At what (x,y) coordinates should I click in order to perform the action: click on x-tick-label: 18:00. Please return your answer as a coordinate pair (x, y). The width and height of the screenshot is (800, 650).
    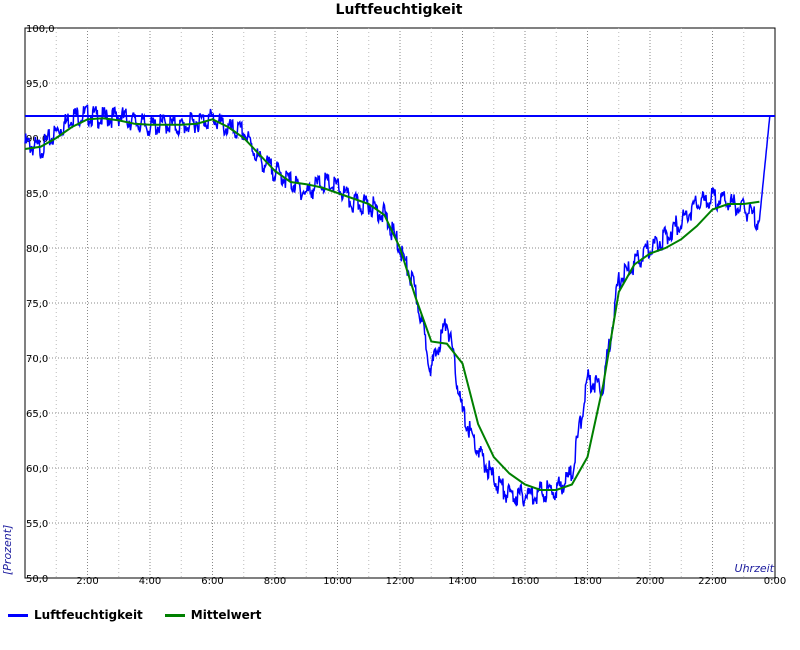
    Looking at the image, I should click on (587, 581).